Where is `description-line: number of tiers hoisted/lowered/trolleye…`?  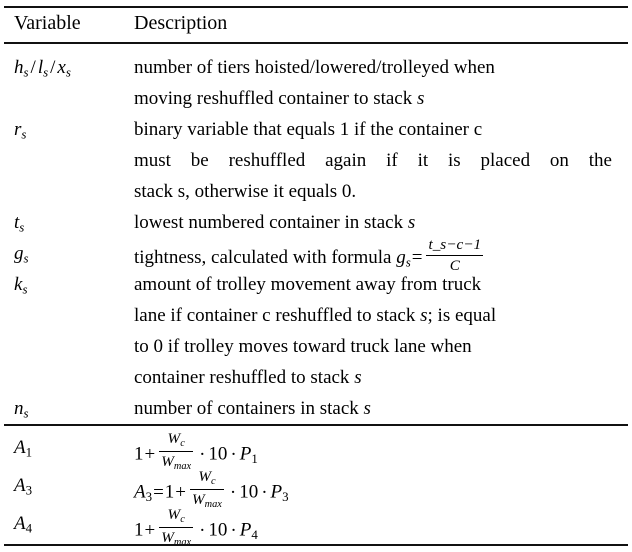 description-line: number of tiers hoisted/lowered/trolleye… is located at coordinates (314, 67).